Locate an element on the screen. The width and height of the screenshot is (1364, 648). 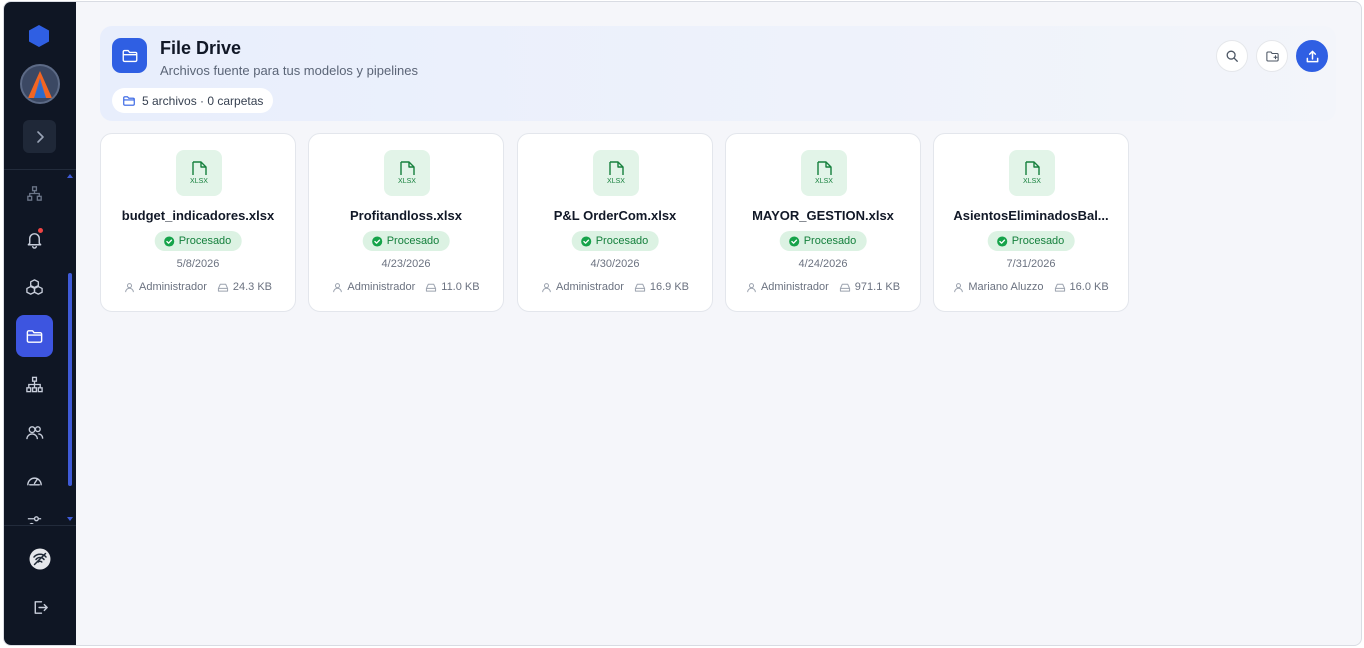
search-icon is located at coordinates (1232, 56).